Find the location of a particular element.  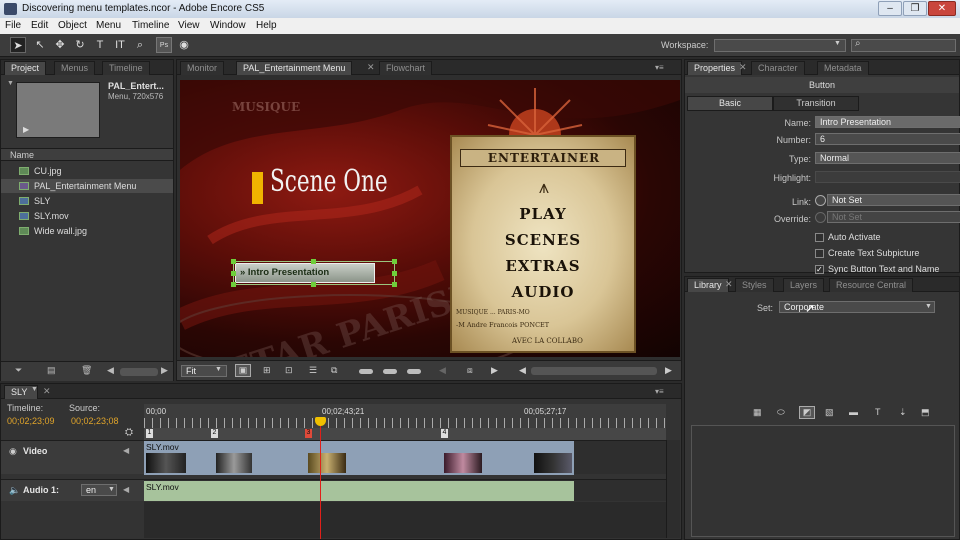

selection-tool-icon: ➤ is located at coordinates (18, 45).